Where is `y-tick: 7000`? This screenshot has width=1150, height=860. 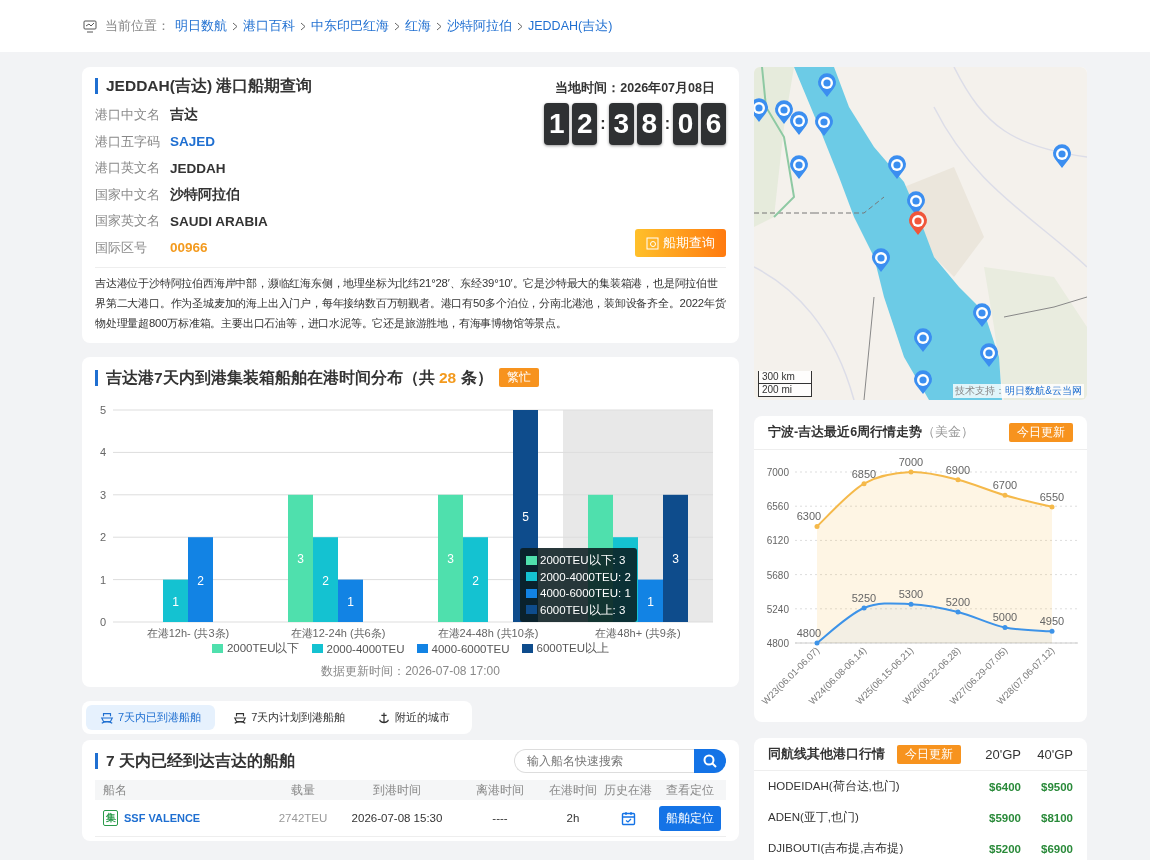 y-tick: 7000 is located at coordinates (777, 472).